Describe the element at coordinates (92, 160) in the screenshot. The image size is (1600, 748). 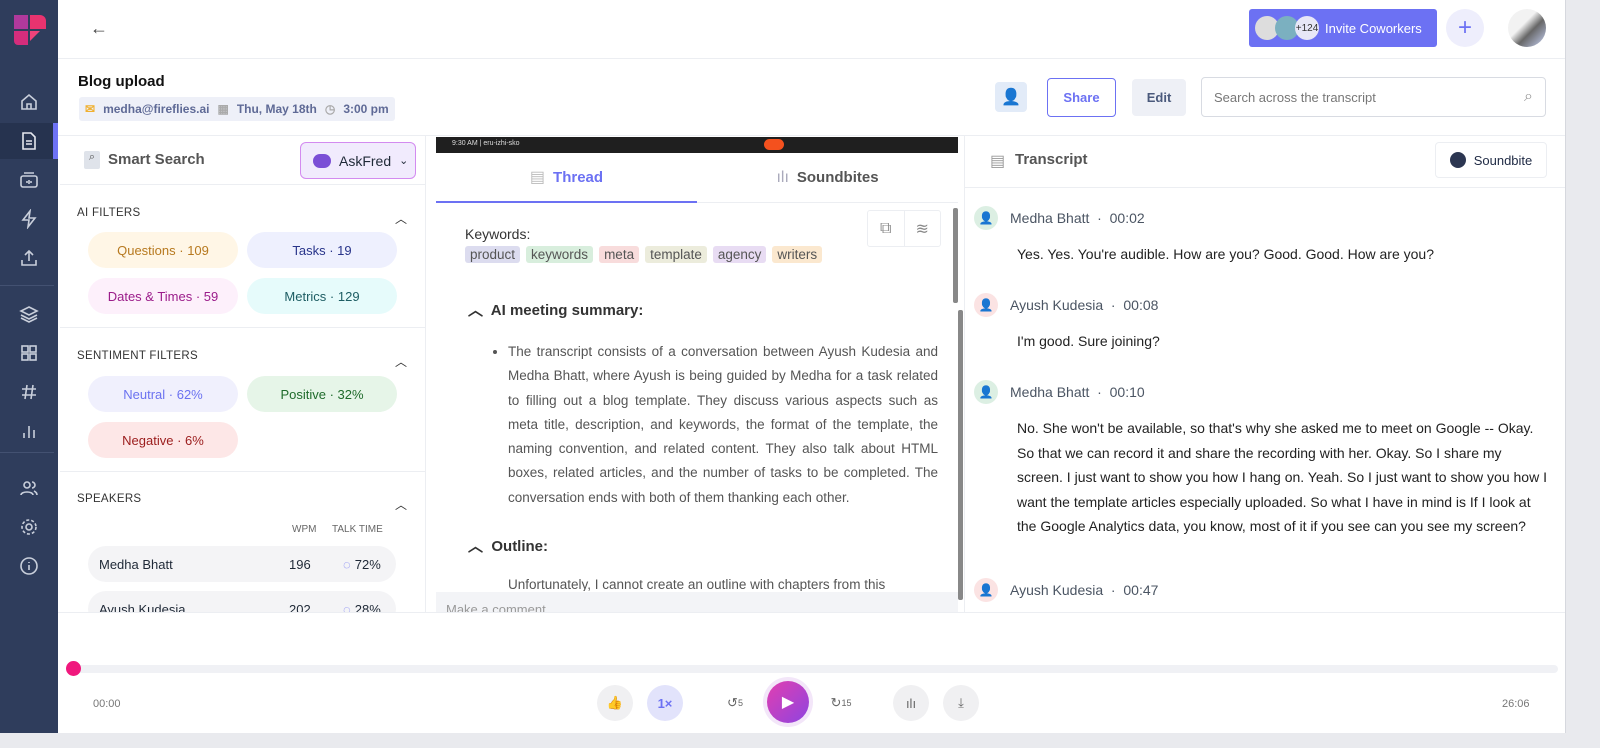
I see `smart-search-icon: ⌕` at that location.